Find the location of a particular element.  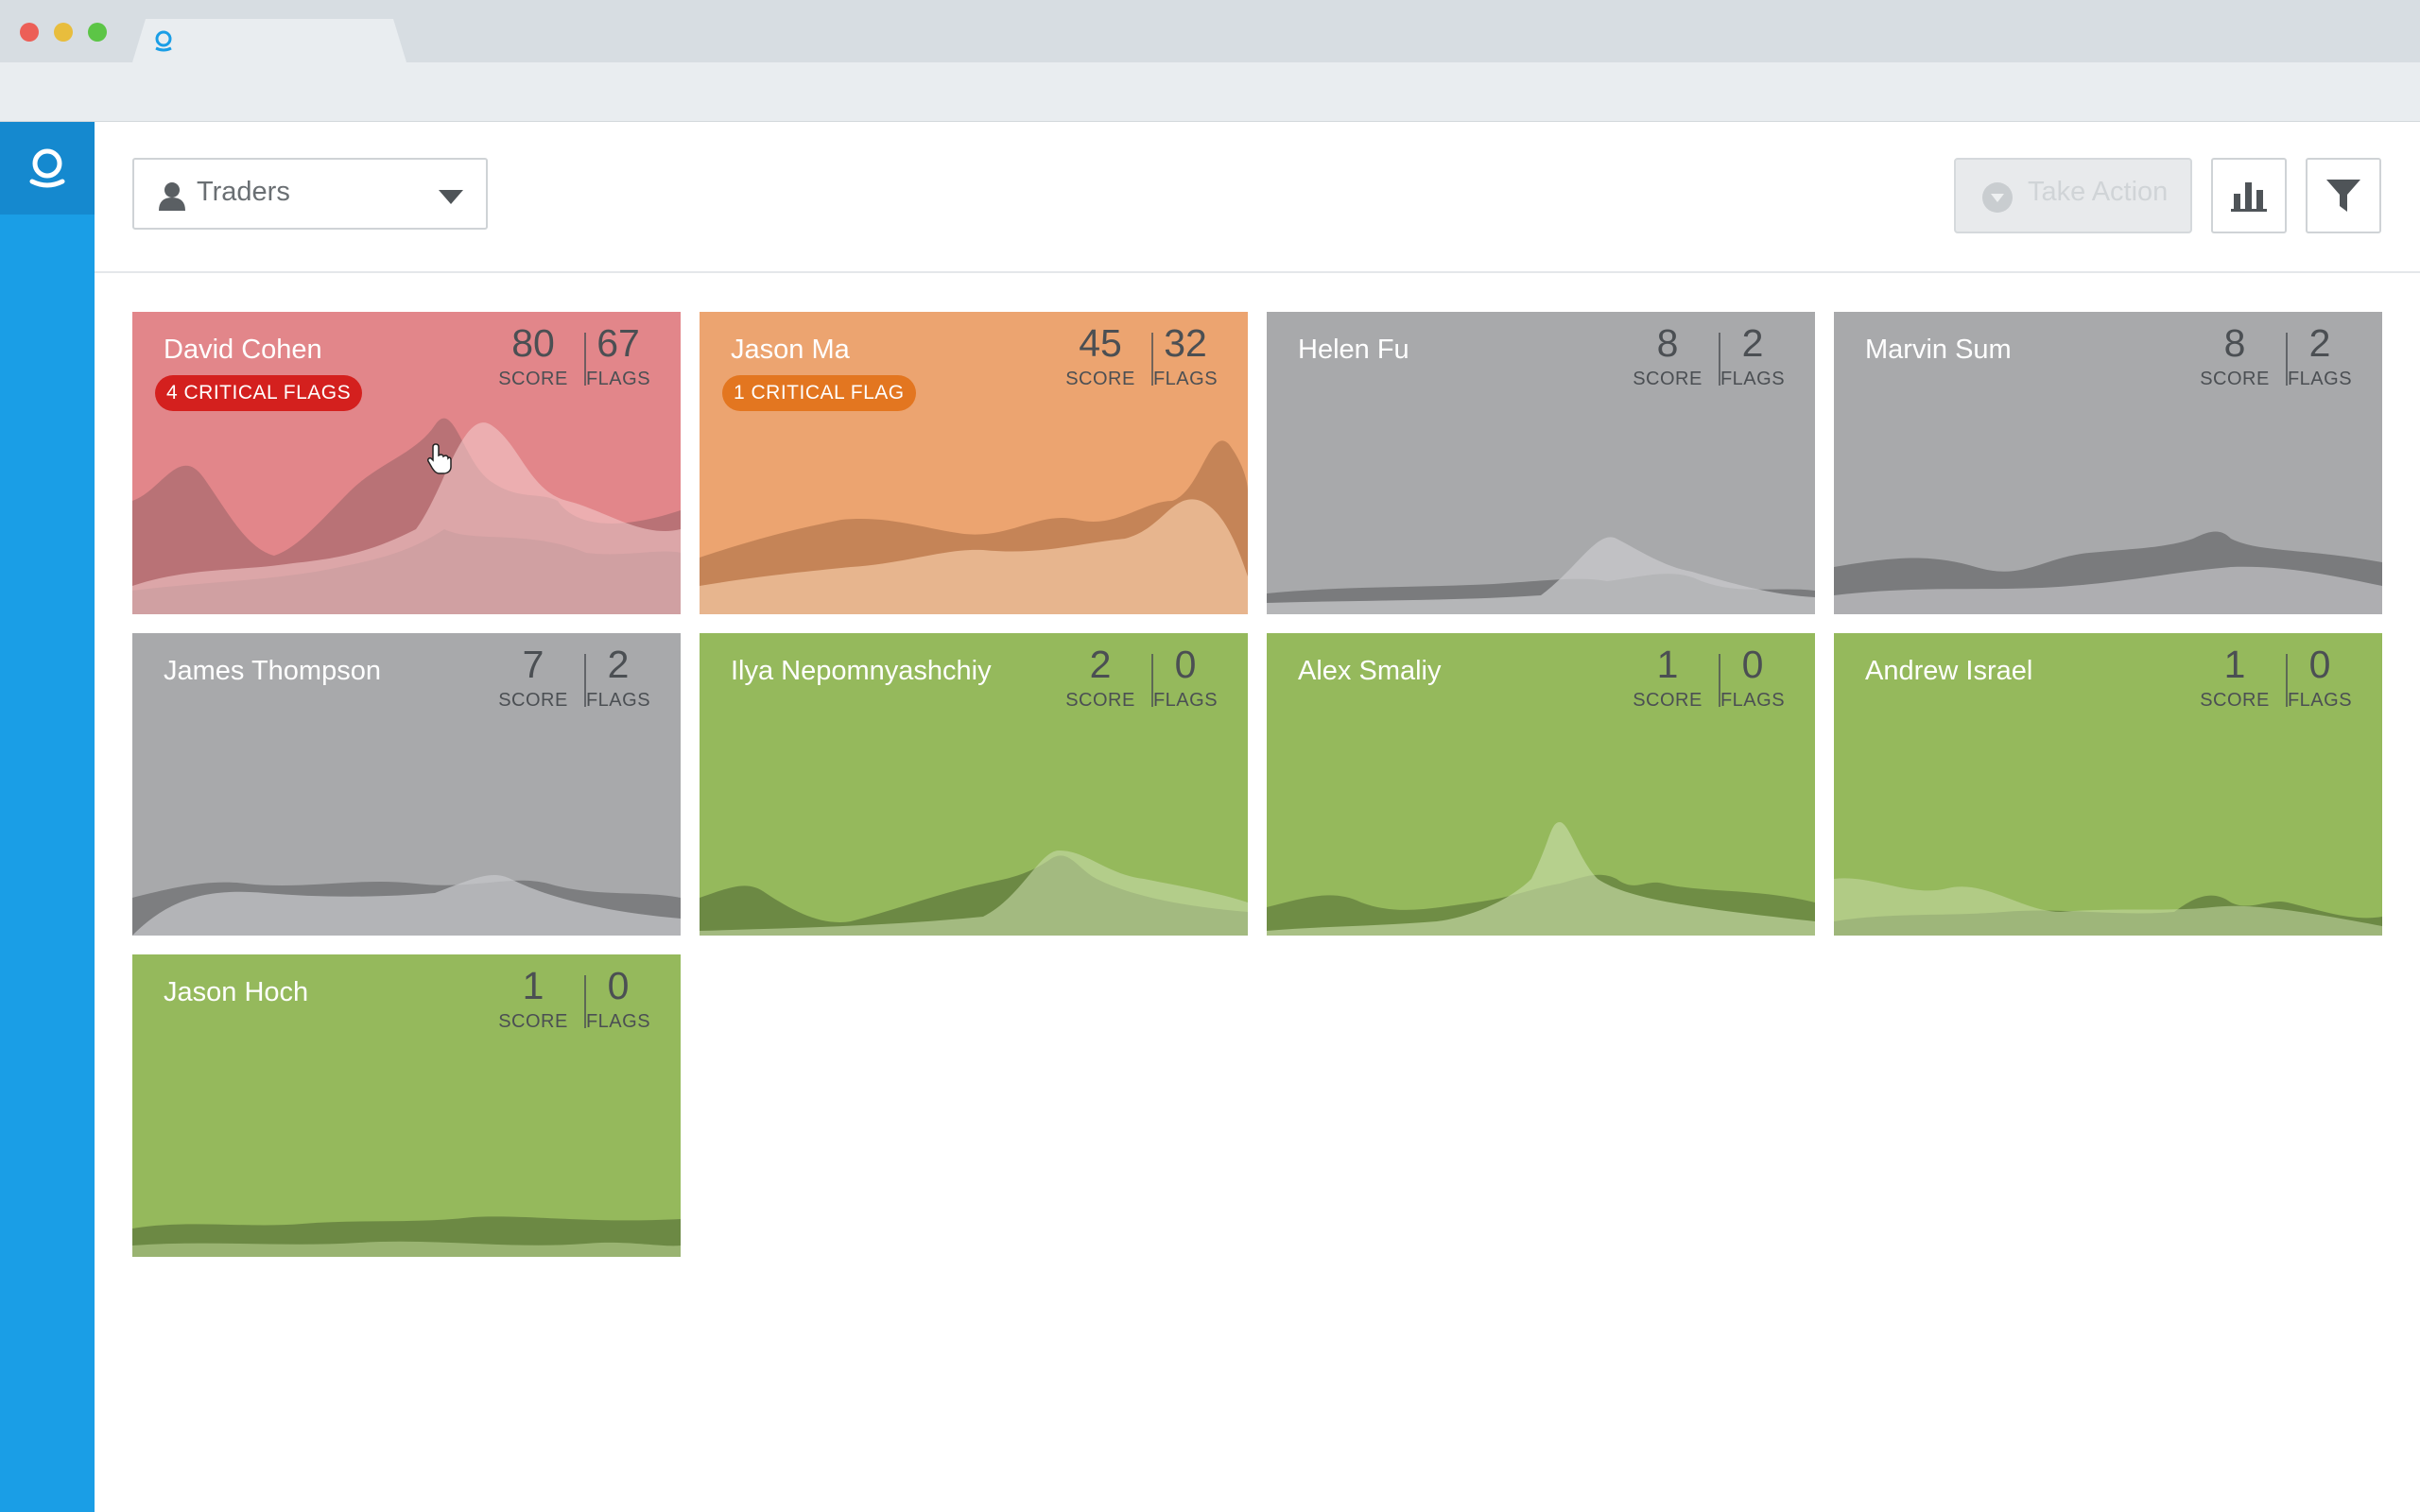

trader-card: Ilya Nepomnyashchiy 2 SCORE 0 FLAGS is located at coordinates (974, 784).